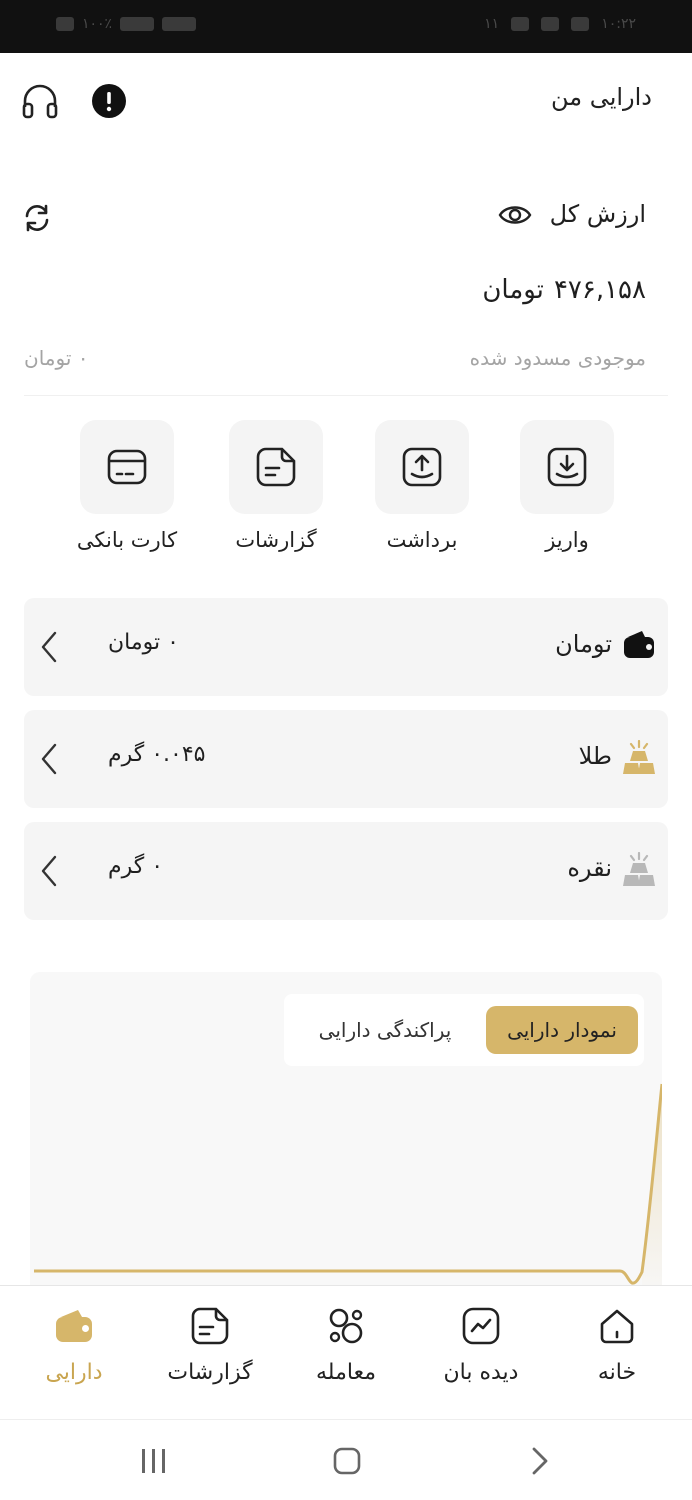 The width and height of the screenshot is (692, 1500). Describe the element at coordinates (143, 642) in the screenshot. I see `asset-amount: ۰ تومان` at that location.